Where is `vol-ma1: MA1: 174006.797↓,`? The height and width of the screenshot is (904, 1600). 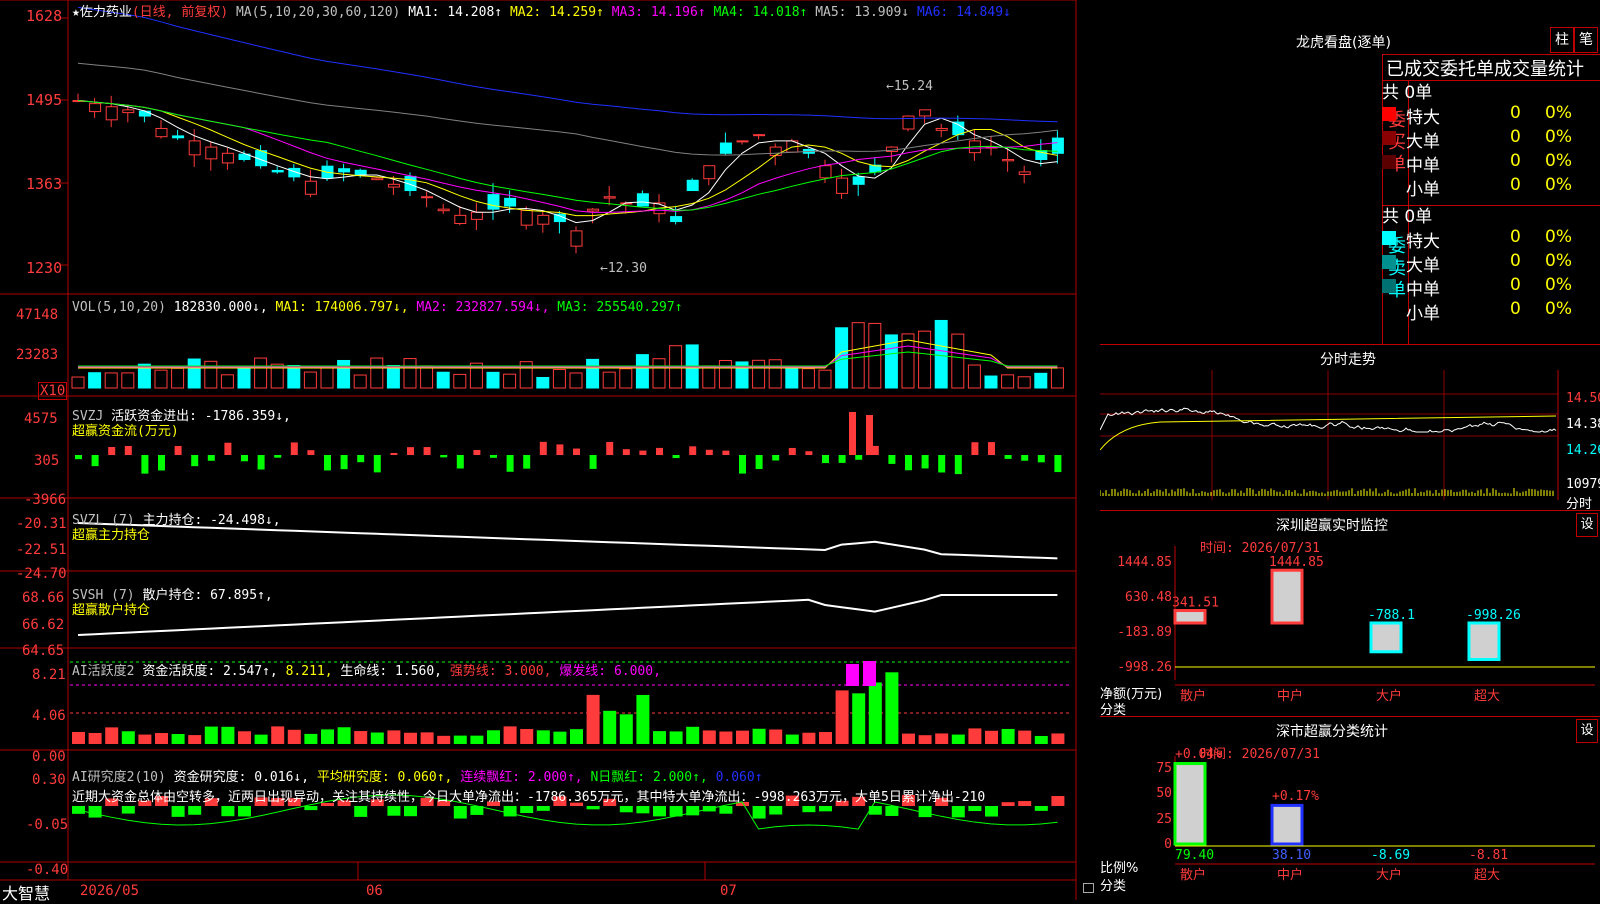
vol-ma1: MA1: 174006.797↓, is located at coordinates (342, 307).